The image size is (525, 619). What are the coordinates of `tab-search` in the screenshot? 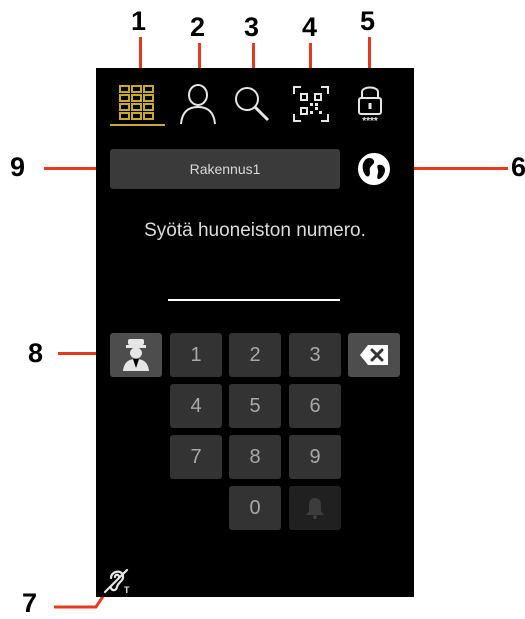 It's located at (252, 104).